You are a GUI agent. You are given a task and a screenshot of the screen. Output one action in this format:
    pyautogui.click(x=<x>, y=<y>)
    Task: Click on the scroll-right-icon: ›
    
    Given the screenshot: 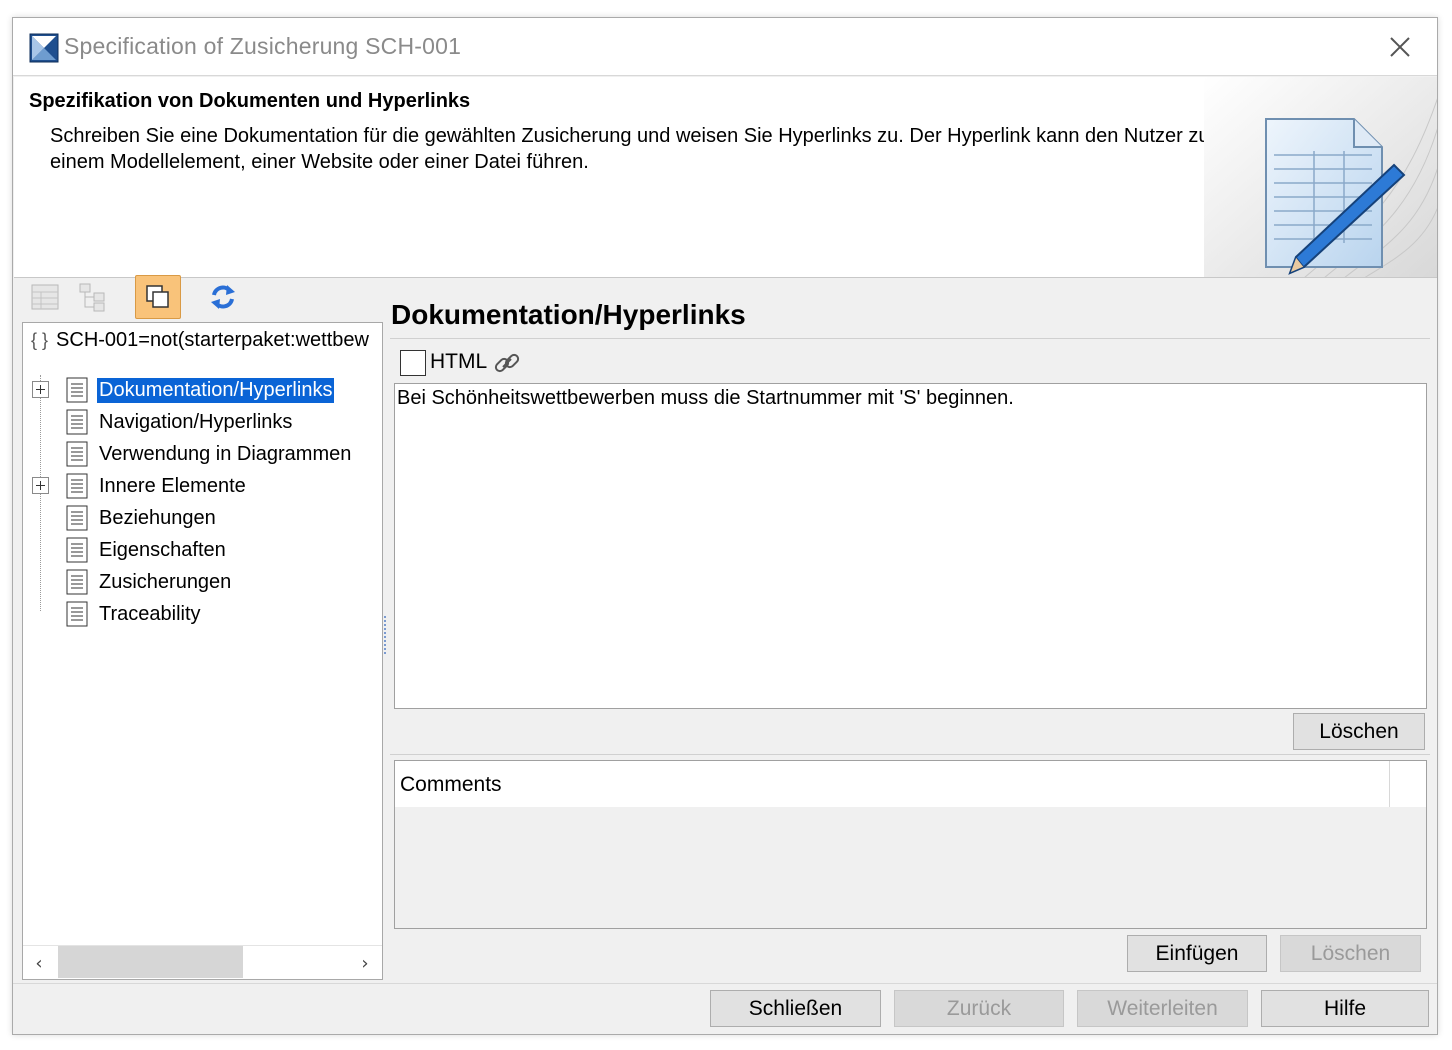 What is the action you would take?
    pyautogui.click(x=365, y=963)
    